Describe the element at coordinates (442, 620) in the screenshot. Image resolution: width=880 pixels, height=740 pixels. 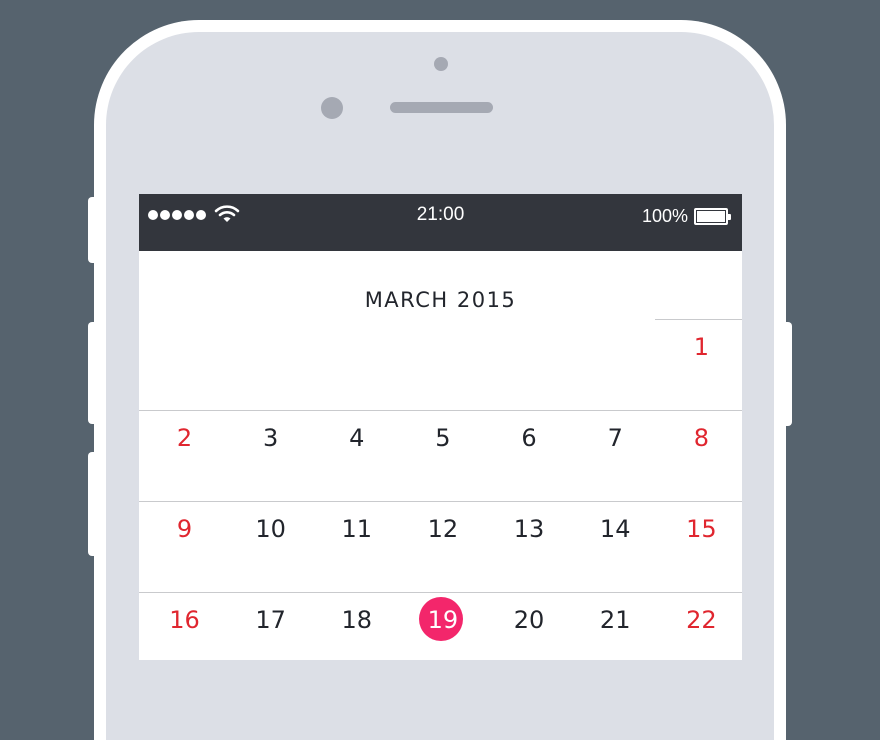
I see `calendar-day-today: 19` at that location.